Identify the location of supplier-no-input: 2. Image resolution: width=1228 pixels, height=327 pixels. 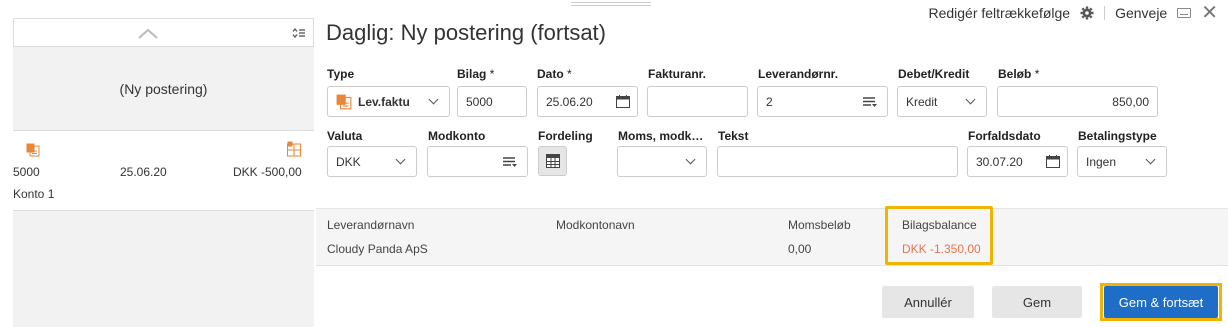
(822, 101).